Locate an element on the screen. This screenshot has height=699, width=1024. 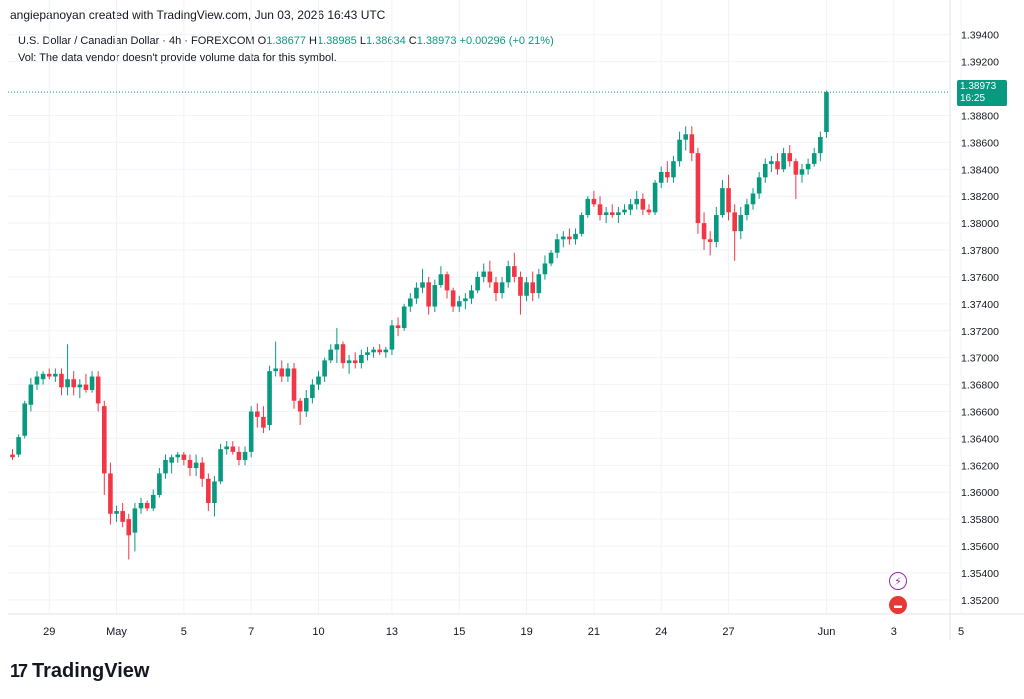
x-tick-label: 27 is located at coordinates (728, 632).